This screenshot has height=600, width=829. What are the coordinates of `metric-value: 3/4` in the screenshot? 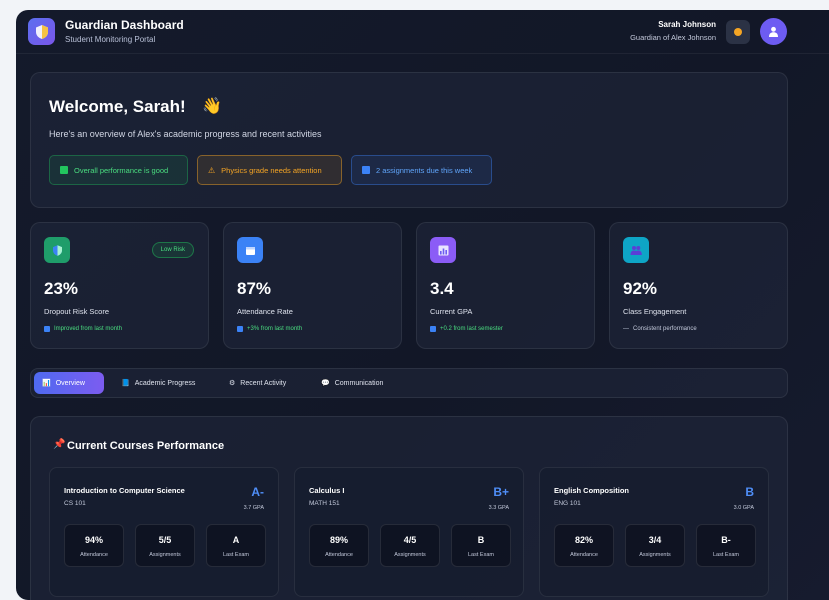 It's located at (655, 540).